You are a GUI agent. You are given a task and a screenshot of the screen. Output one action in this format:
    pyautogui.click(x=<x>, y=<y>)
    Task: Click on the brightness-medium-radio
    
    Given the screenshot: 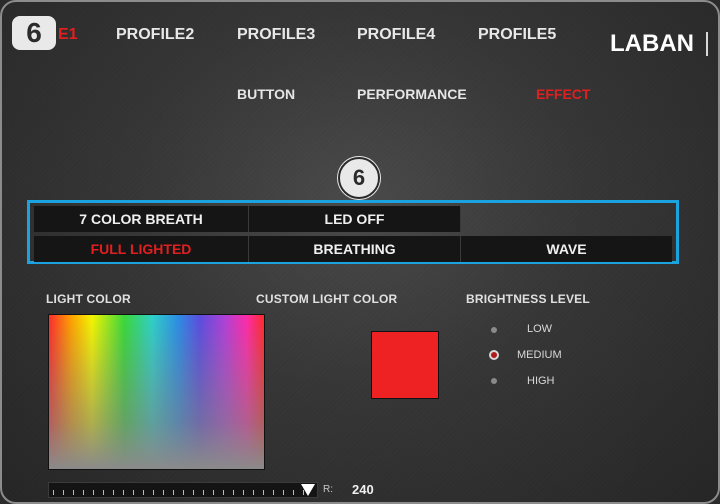 What is the action you would take?
    pyautogui.click(x=494, y=355)
    